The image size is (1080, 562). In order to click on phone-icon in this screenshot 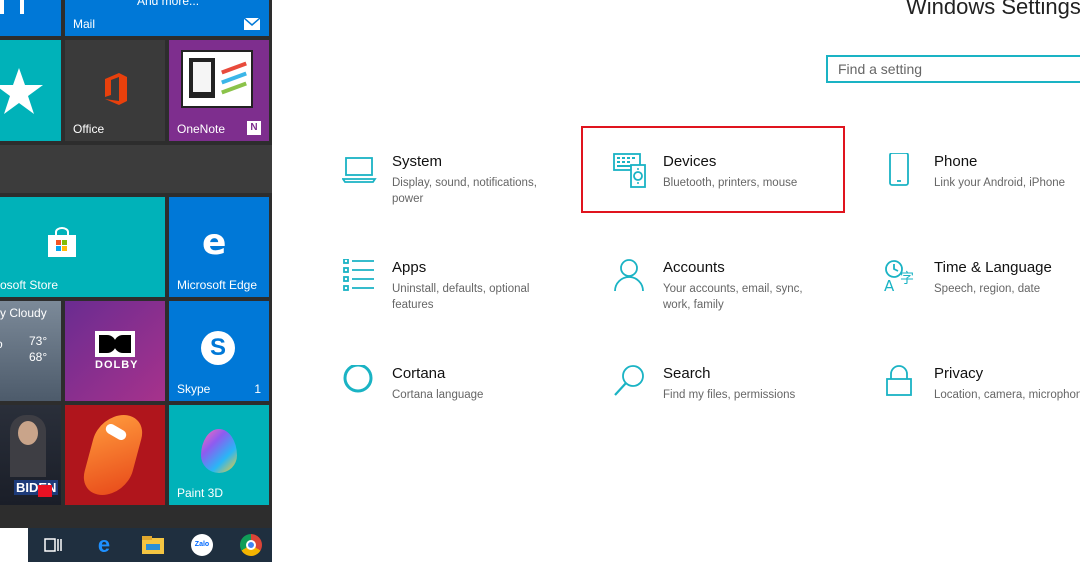, I will do `click(899, 169)`.